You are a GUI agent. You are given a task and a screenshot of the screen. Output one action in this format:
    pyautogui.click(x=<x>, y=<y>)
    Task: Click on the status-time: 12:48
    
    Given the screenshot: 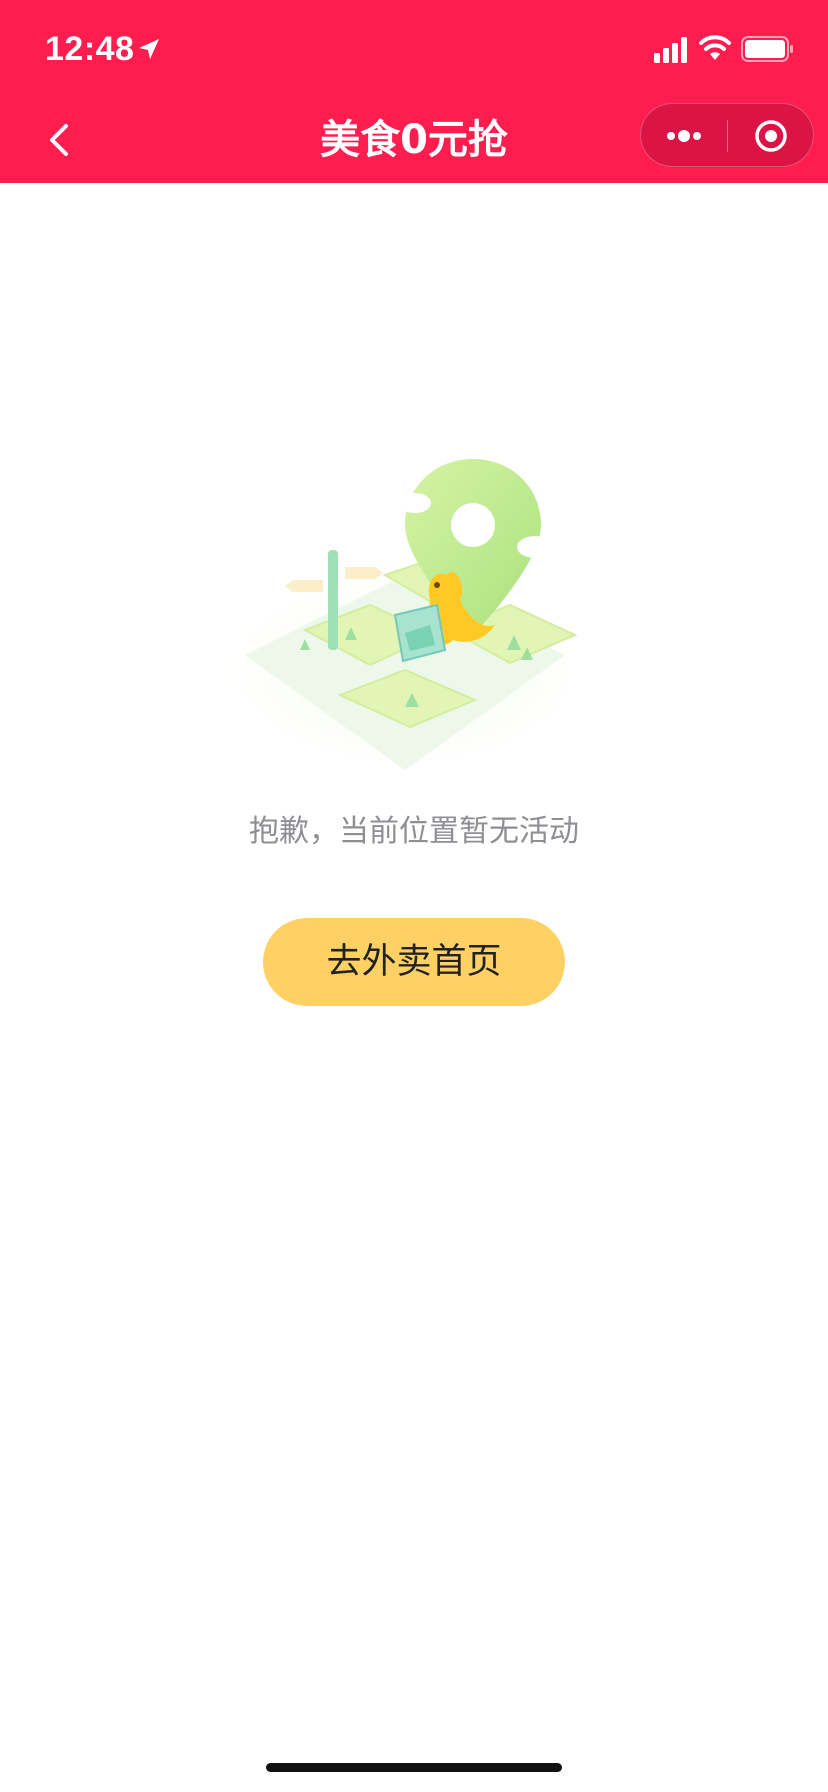 What is the action you would take?
    pyautogui.click(x=90, y=49)
    